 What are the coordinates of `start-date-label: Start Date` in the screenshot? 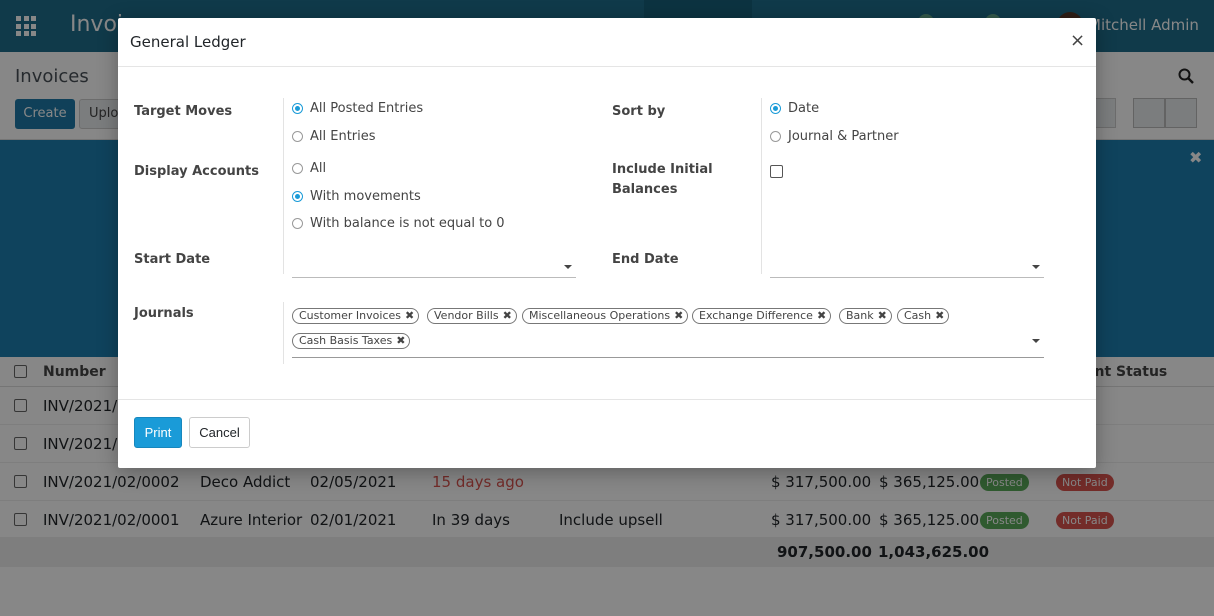 It's located at (172, 259).